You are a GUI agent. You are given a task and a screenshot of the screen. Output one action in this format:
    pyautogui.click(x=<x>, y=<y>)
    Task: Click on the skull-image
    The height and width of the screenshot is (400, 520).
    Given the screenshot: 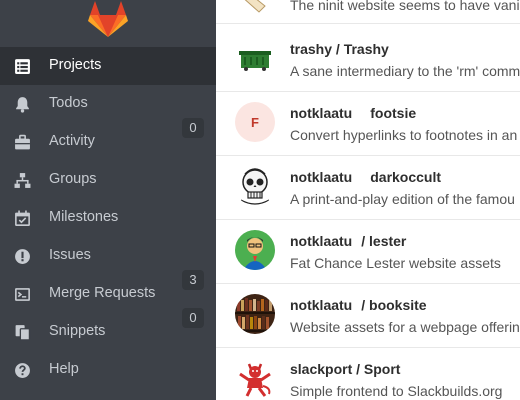 What is the action you would take?
    pyautogui.click(x=255, y=186)
    